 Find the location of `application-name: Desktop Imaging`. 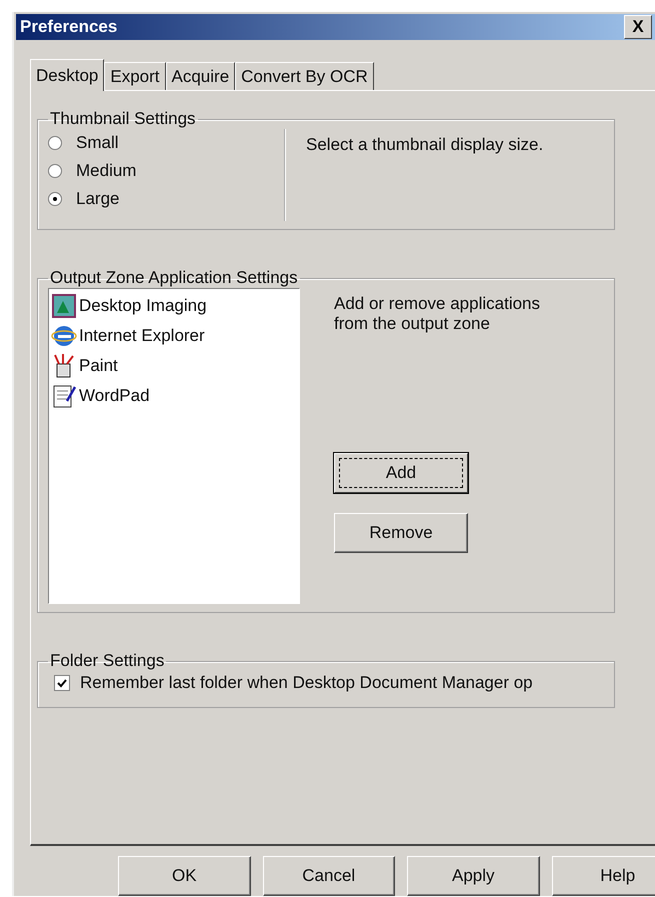

application-name: Desktop Imaging is located at coordinates (143, 306).